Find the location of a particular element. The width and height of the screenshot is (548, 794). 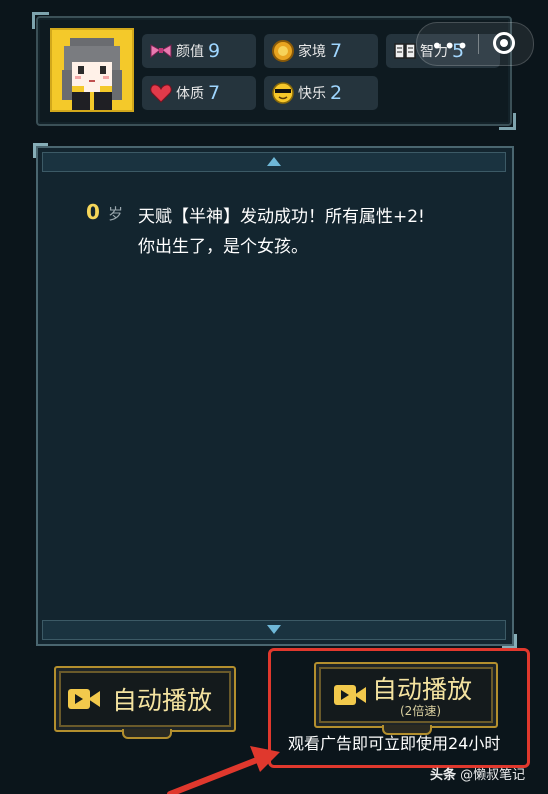

stat-family: 家境 7 is located at coordinates (321, 51).